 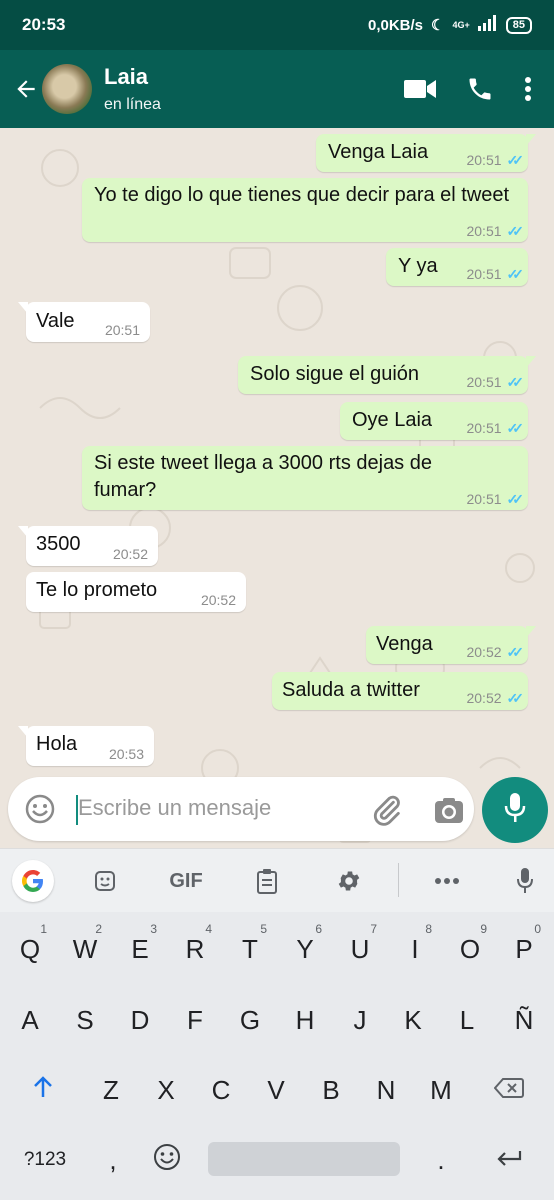 What do you see at coordinates (30, 949) in the screenshot?
I see `key-q: Q1` at bounding box center [30, 949].